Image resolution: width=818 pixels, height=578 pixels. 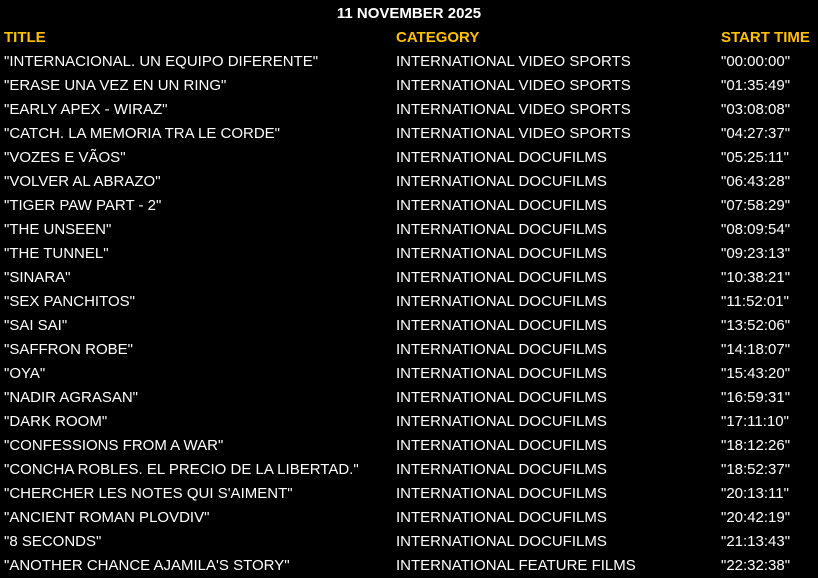 I want to click on header-category: CATEGORY, so click(x=438, y=37).